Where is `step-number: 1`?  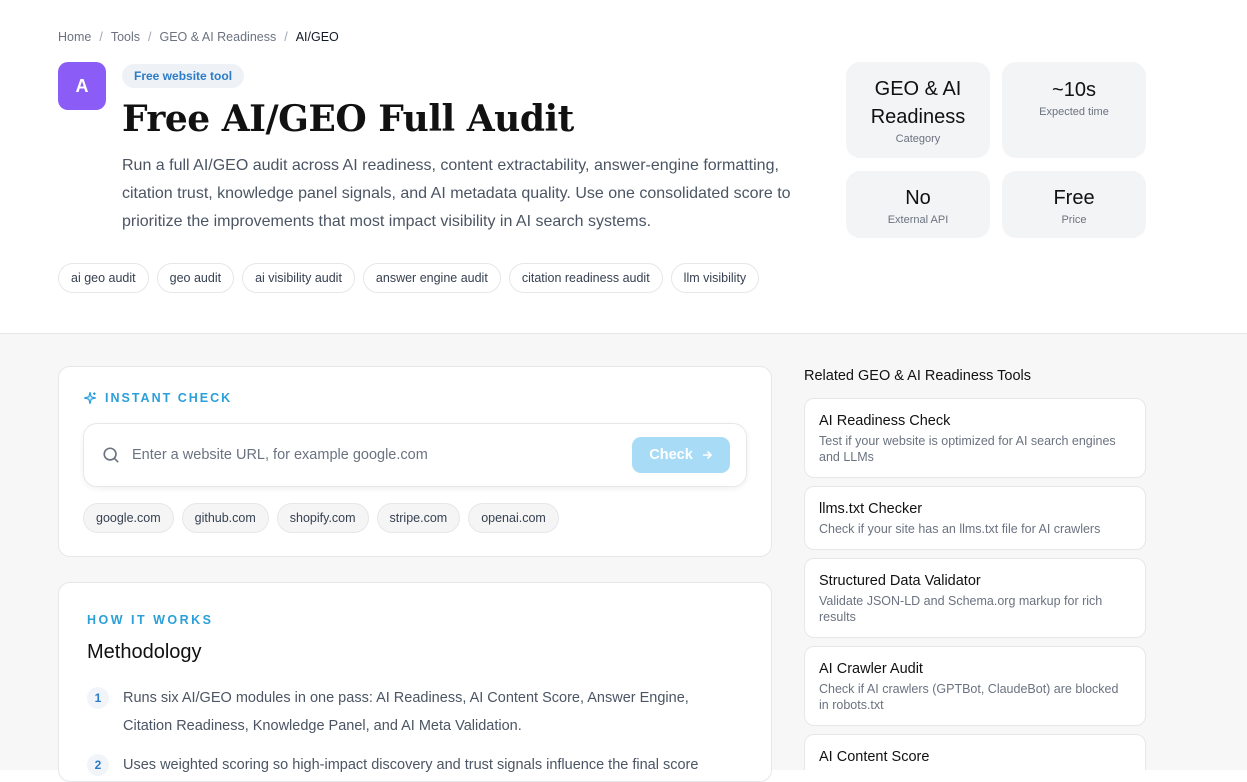 step-number: 1 is located at coordinates (98, 698).